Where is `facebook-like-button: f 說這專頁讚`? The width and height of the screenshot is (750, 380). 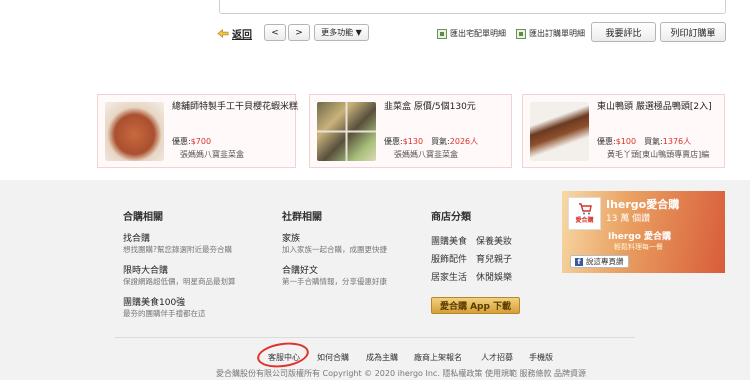 facebook-like-button: f 說這專頁讚 is located at coordinates (599, 261).